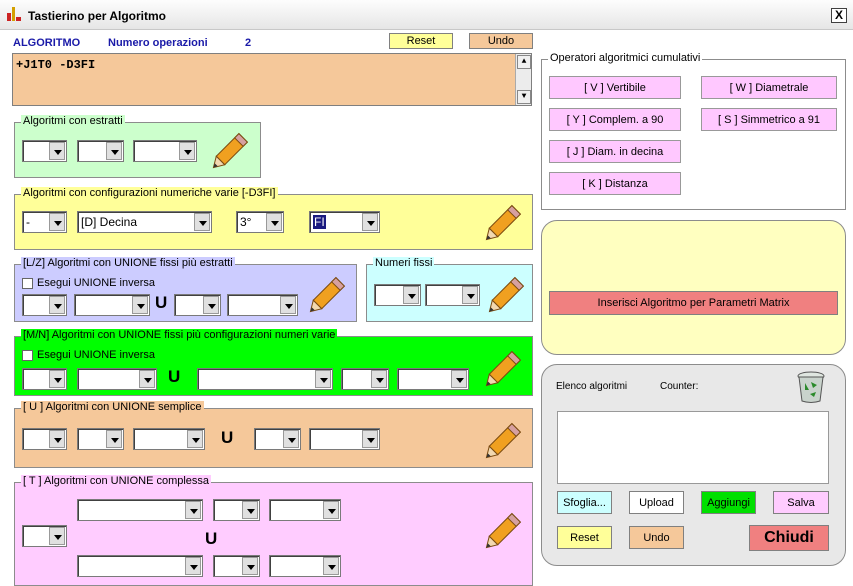 The width and height of the screenshot is (853, 586). Describe the element at coordinates (789, 538) in the screenshot. I see `chiudi-button: Chiudi` at that location.